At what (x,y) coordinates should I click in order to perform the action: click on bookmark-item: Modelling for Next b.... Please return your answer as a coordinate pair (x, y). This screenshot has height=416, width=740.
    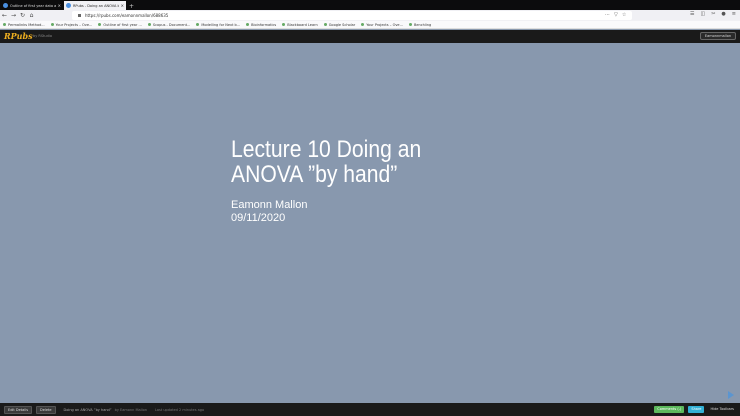
    Looking at the image, I should click on (218, 25).